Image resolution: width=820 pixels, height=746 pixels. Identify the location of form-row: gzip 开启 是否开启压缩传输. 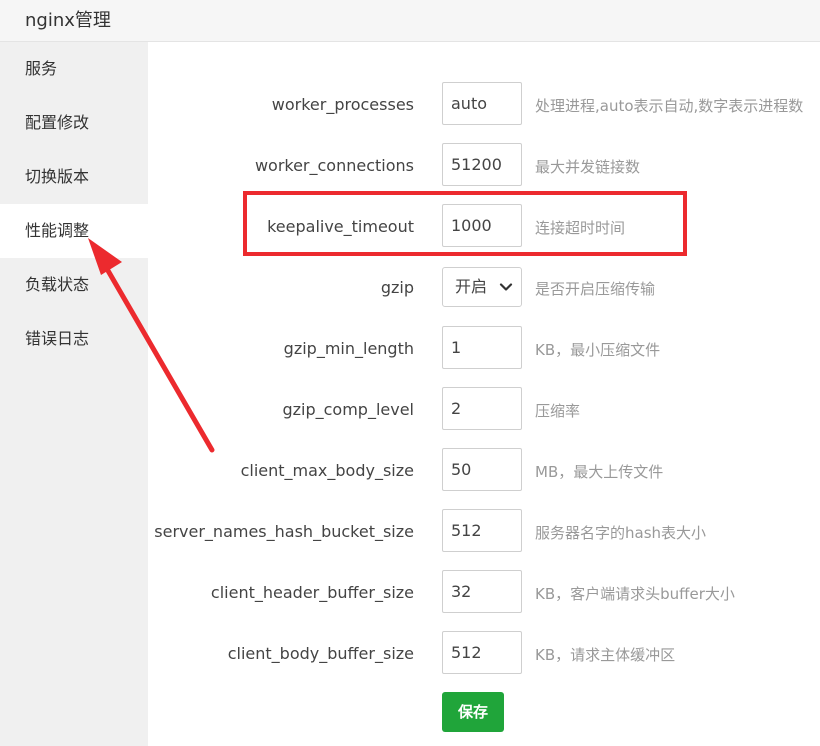
(484, 288).